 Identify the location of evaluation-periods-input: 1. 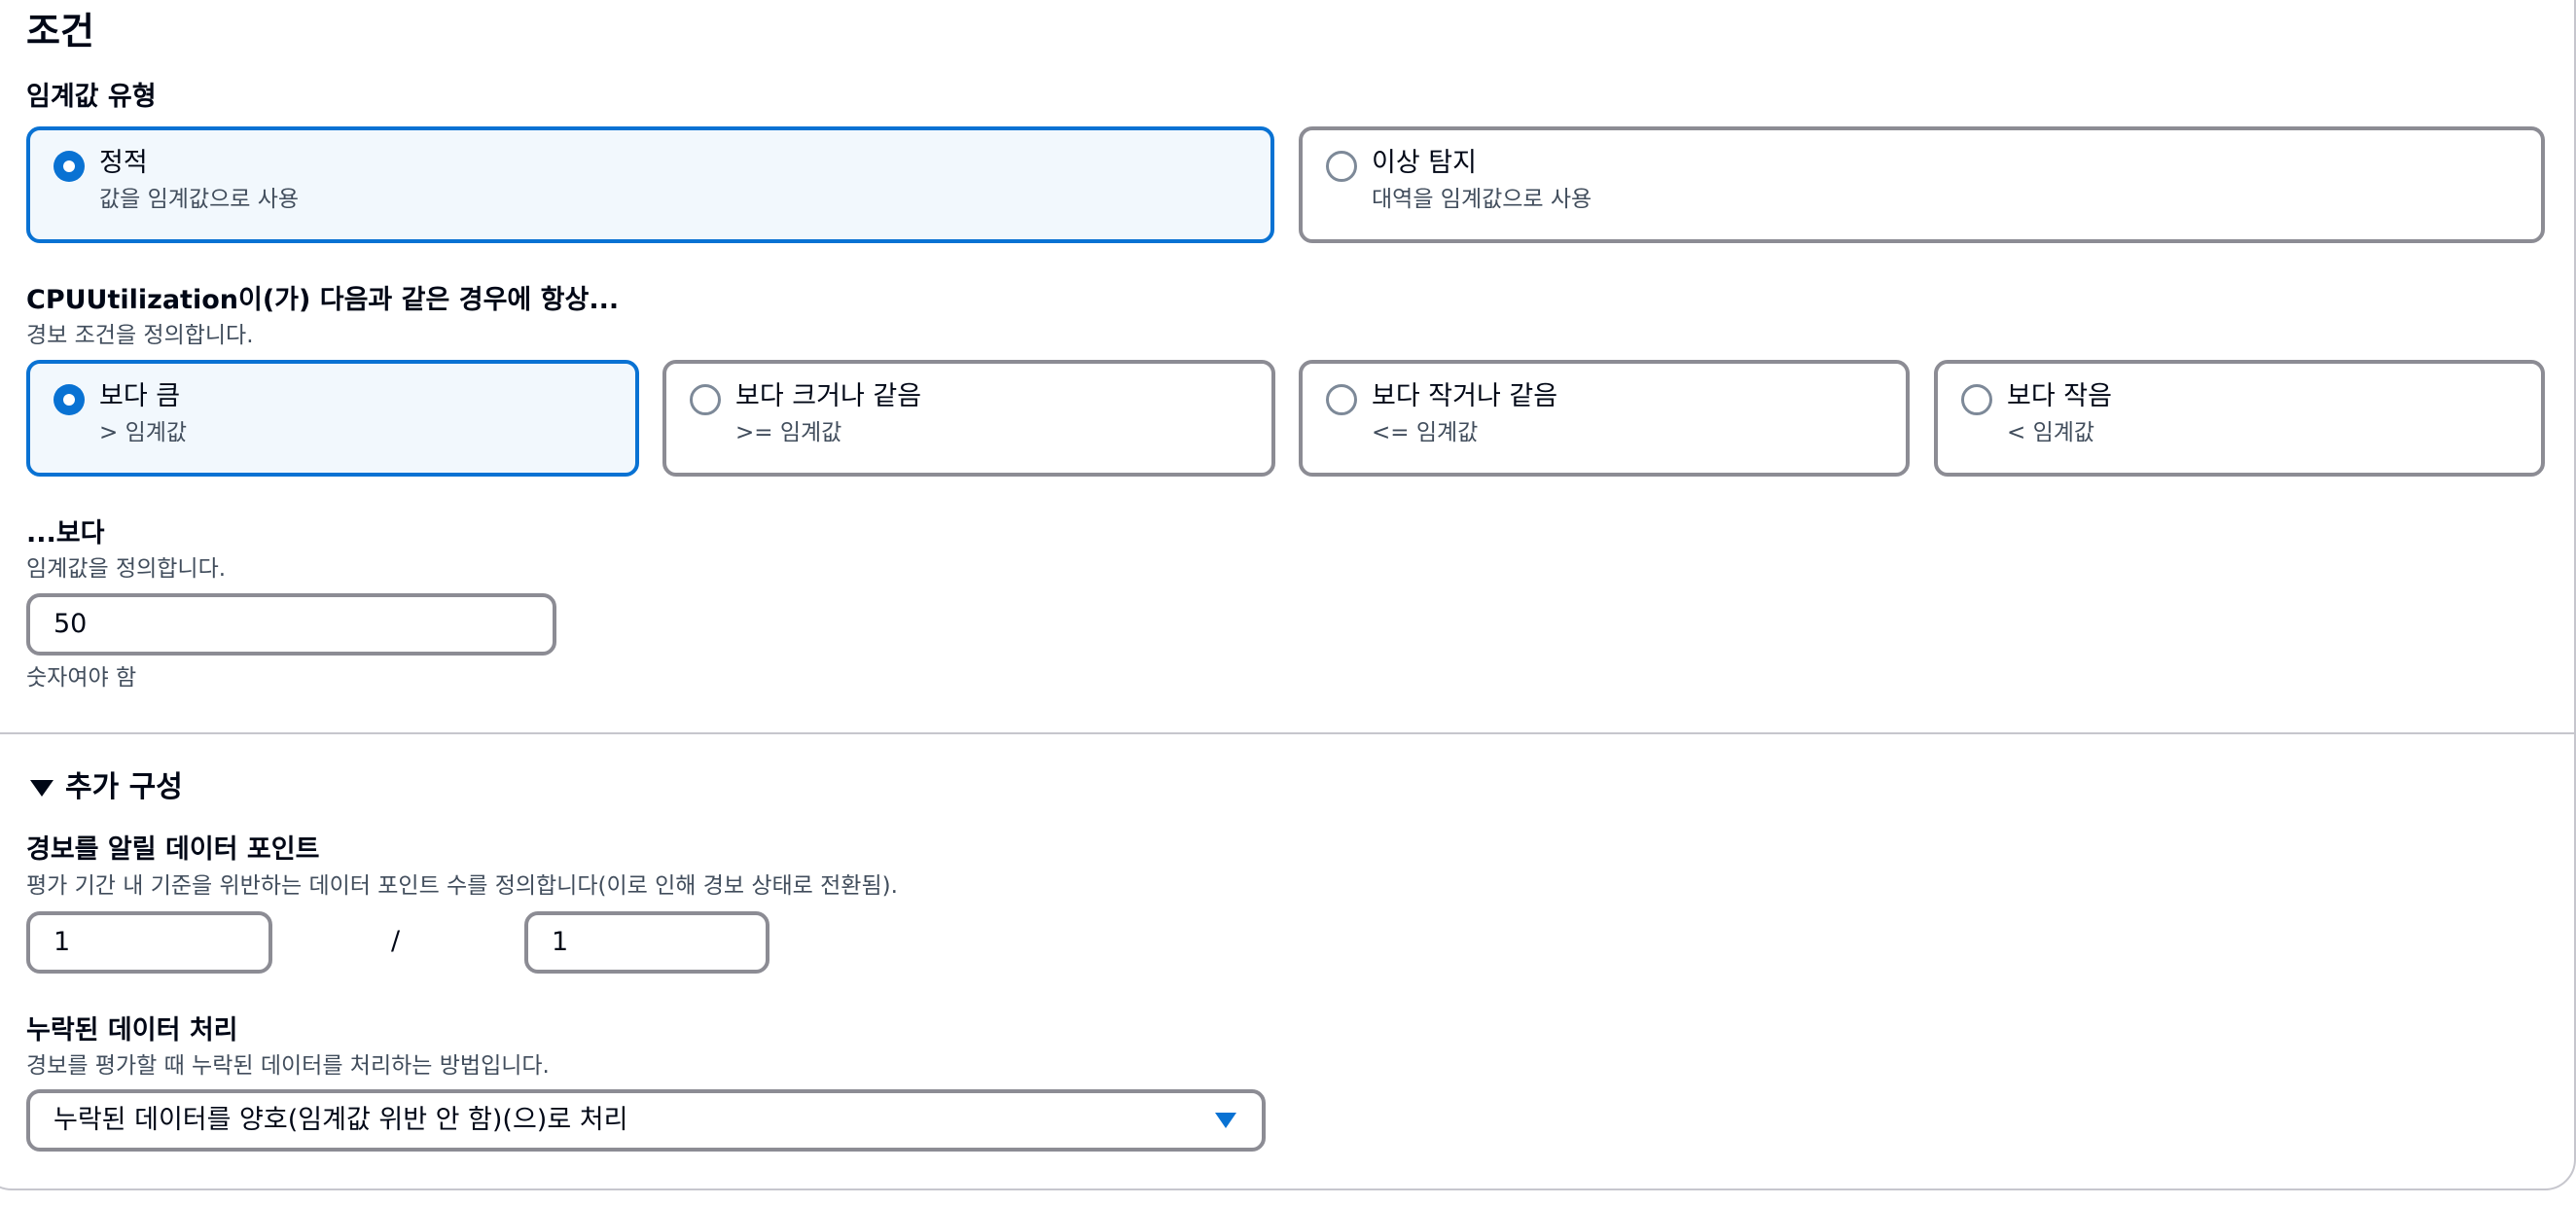
(646, 942).